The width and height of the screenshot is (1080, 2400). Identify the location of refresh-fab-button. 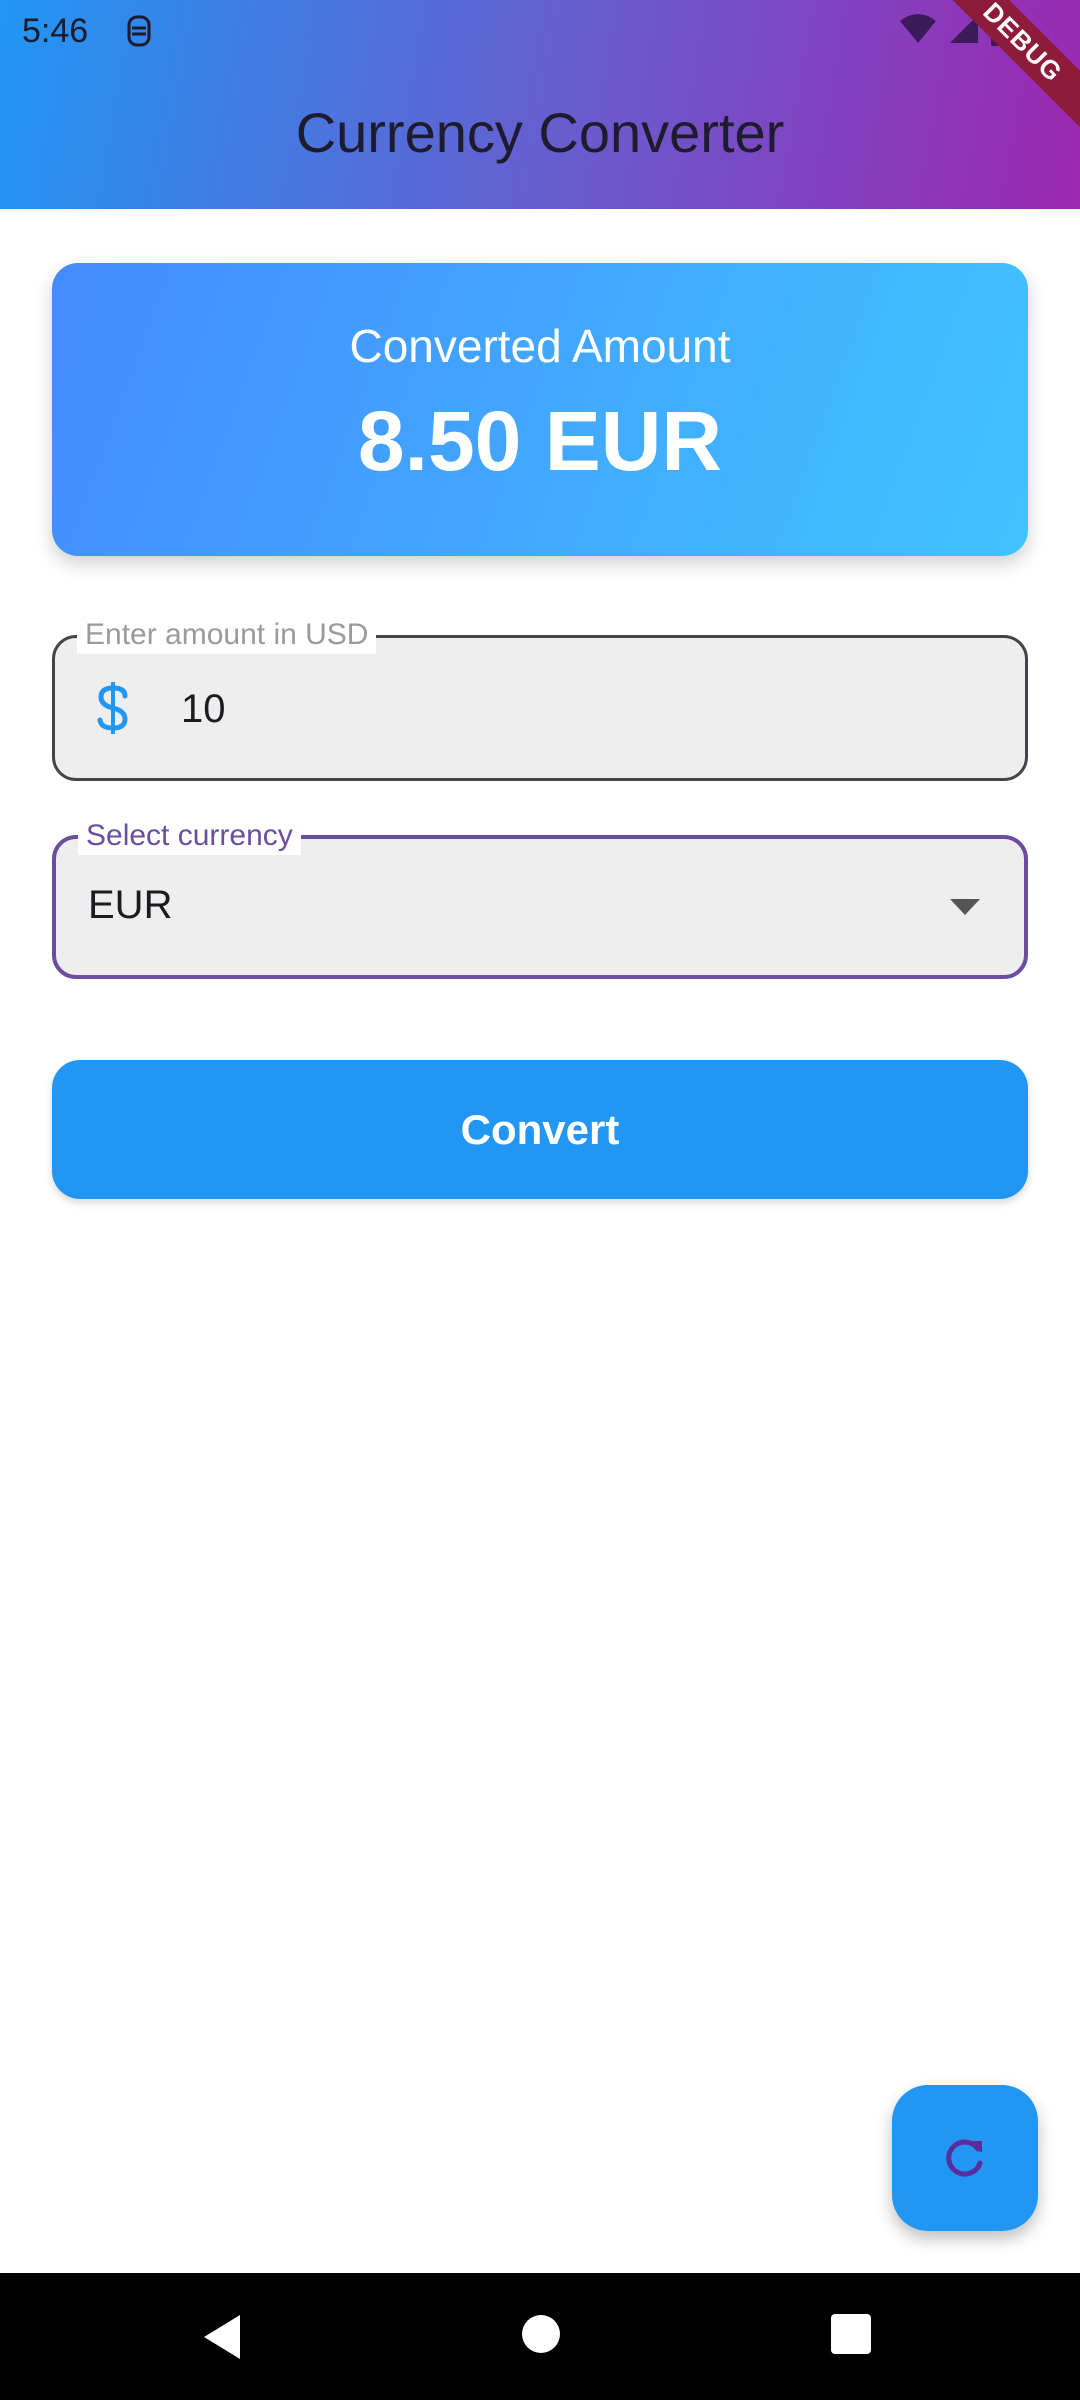
(965, 2158).